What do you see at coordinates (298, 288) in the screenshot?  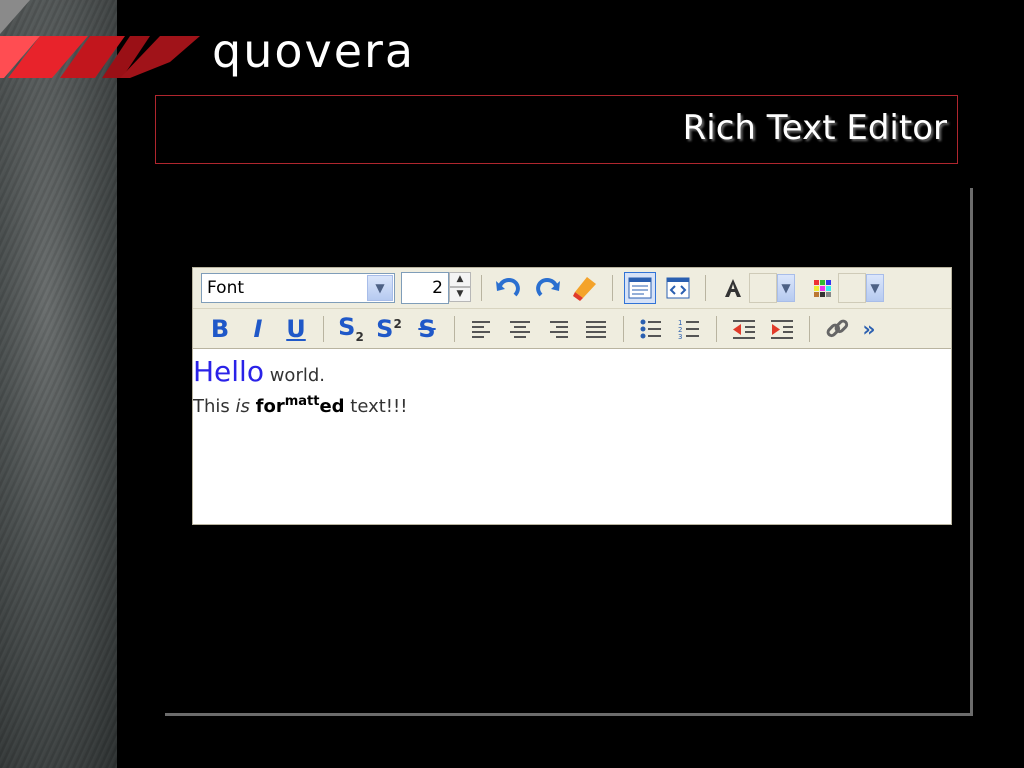 I see `font-select: Font ▼` at bounding box center [298, 288].